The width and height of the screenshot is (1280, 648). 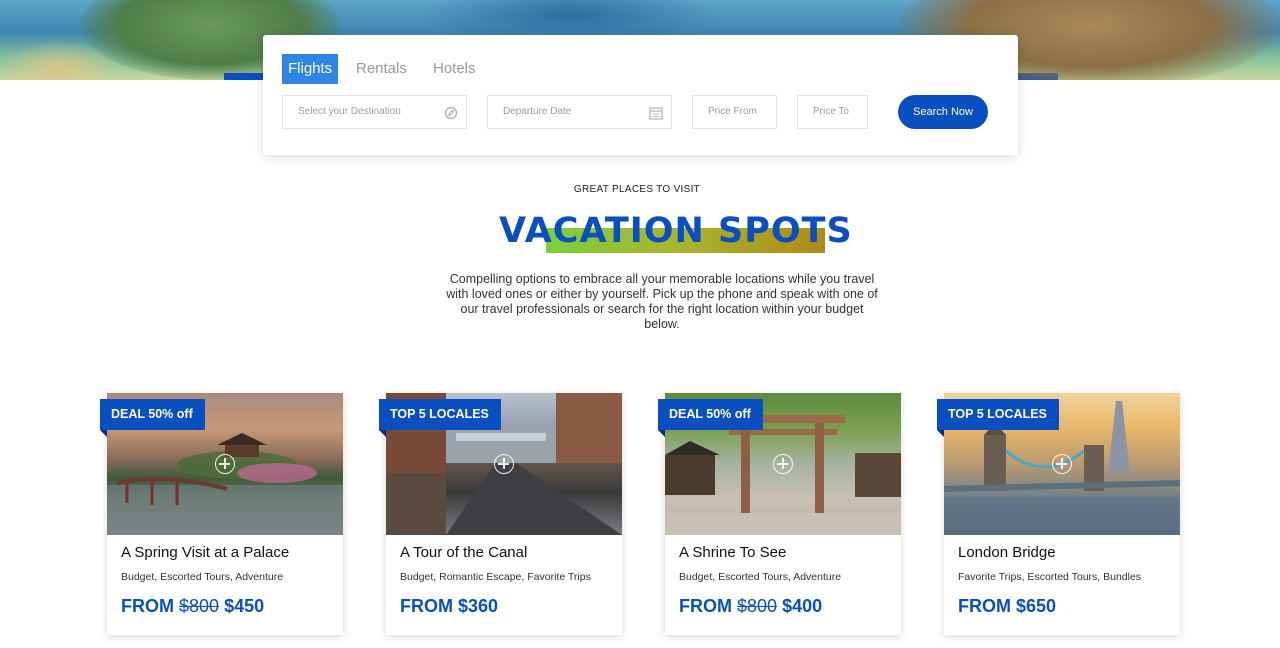 I want to click on departure-date-input: Departure Date, so click(x=579, y=112).